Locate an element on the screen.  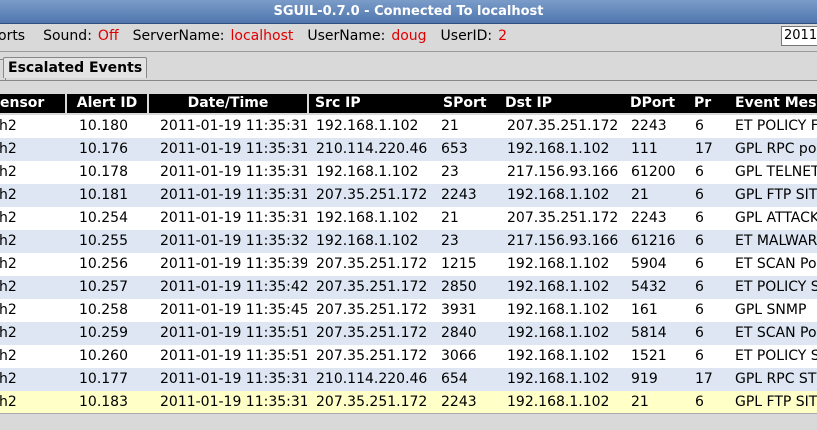
cell-dst-ip: 217.156.93.166 is located at coordinates (563, 241).